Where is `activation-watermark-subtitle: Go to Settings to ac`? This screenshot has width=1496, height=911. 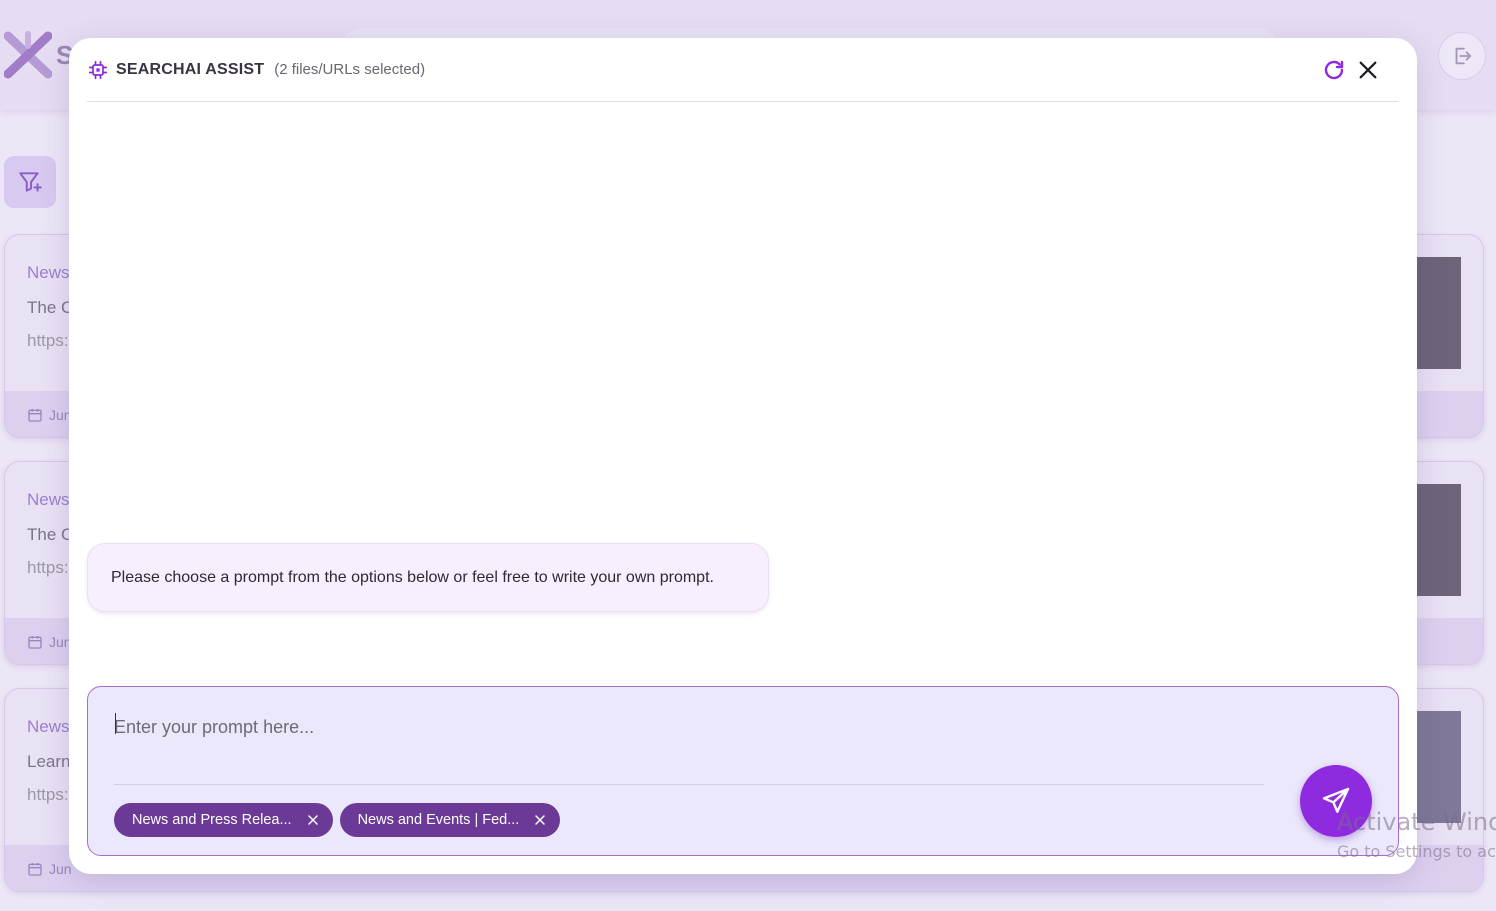
activation-watermark-subtitle: Go to Settings to ac is located at coordinates (1416, 851).